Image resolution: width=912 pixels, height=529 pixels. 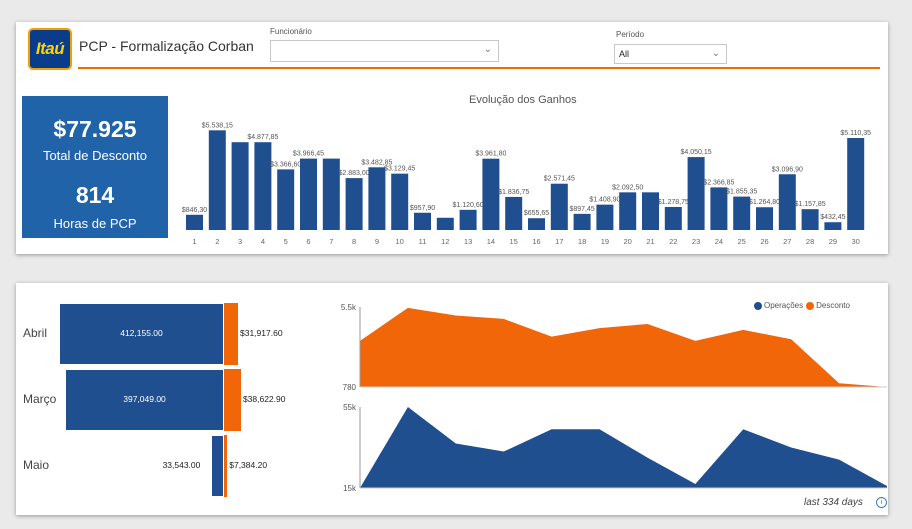 I want to click on area-series-operações, so click(x=623, y=447).